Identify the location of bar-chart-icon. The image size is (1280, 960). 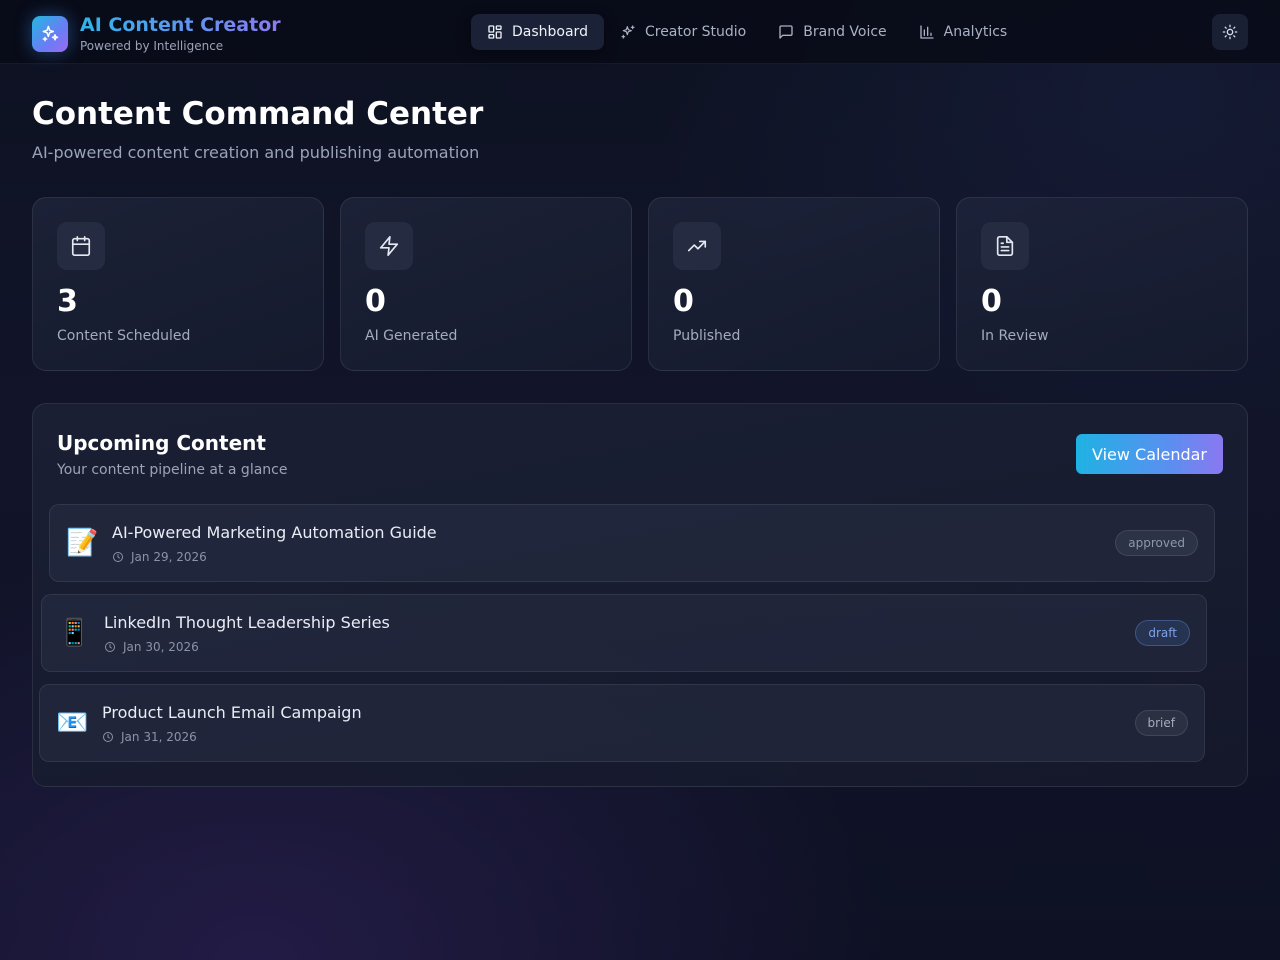
(926, 32).